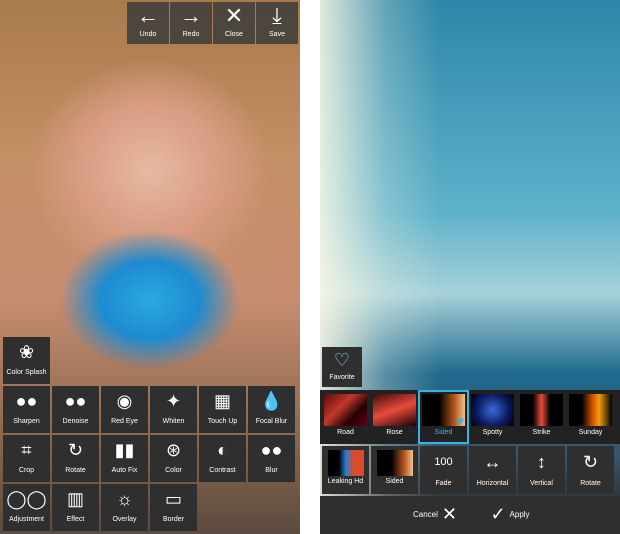  Describe the element at coordinates (394, 463) in the screenshot. I see `sided-thumbnail` at that location.